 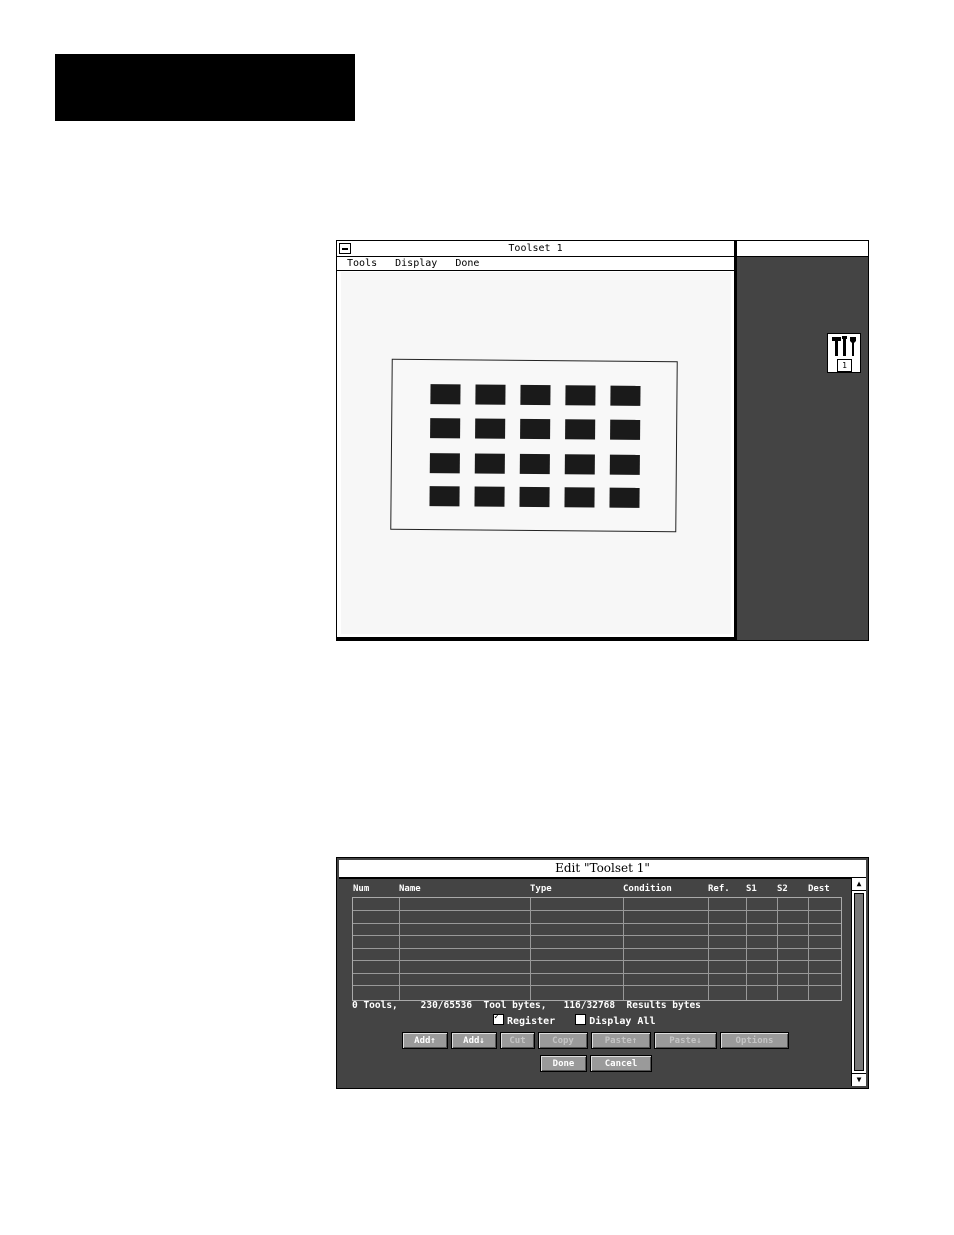 What do you see at coordinates (517, 1040) in the screenshot?
I see `cut-button: Cut` at bounding box center [517, 1040].